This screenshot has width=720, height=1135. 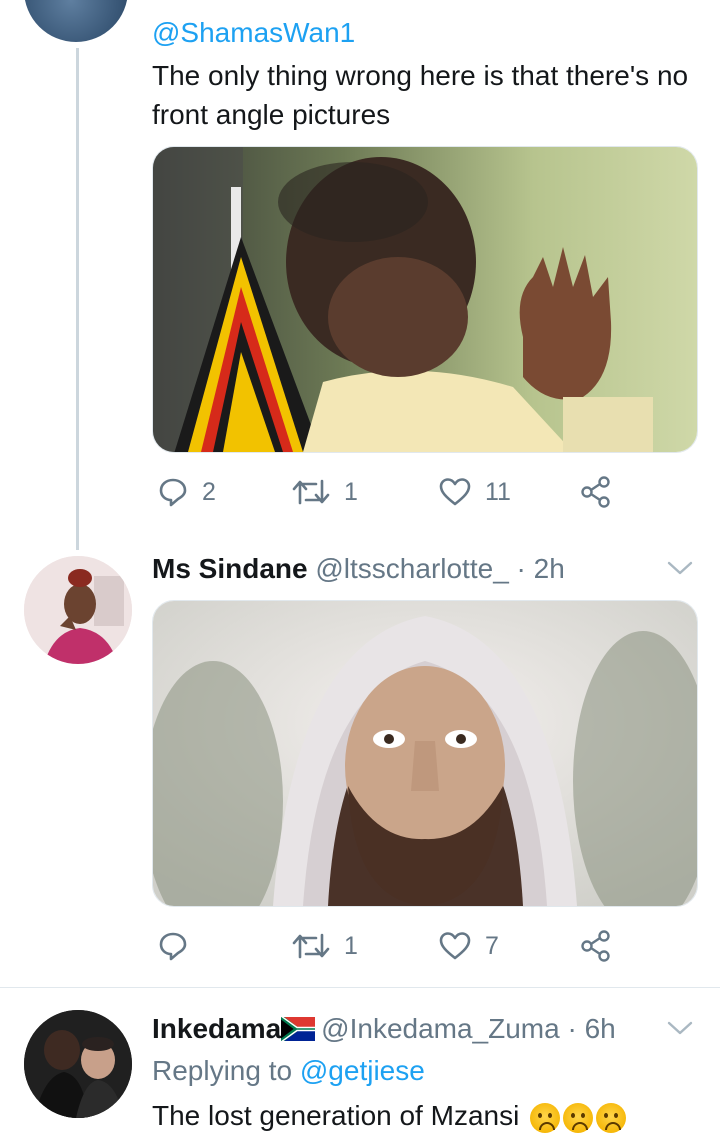 I want to click on avatar-ms-sindane, so click(x=78, y=610).